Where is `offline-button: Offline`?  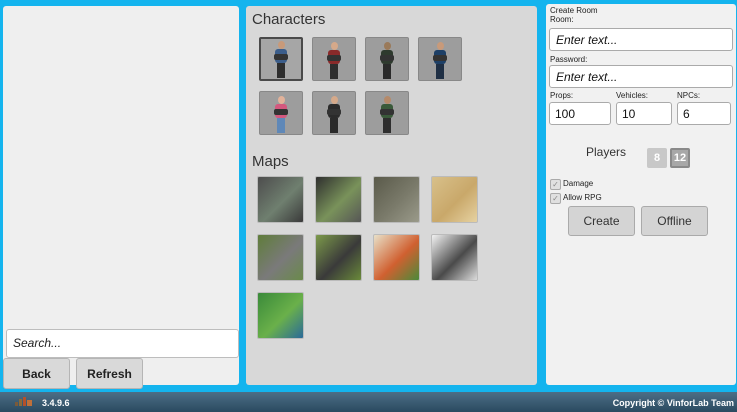
offline-button: Offline is located at coordinates (674, 221).